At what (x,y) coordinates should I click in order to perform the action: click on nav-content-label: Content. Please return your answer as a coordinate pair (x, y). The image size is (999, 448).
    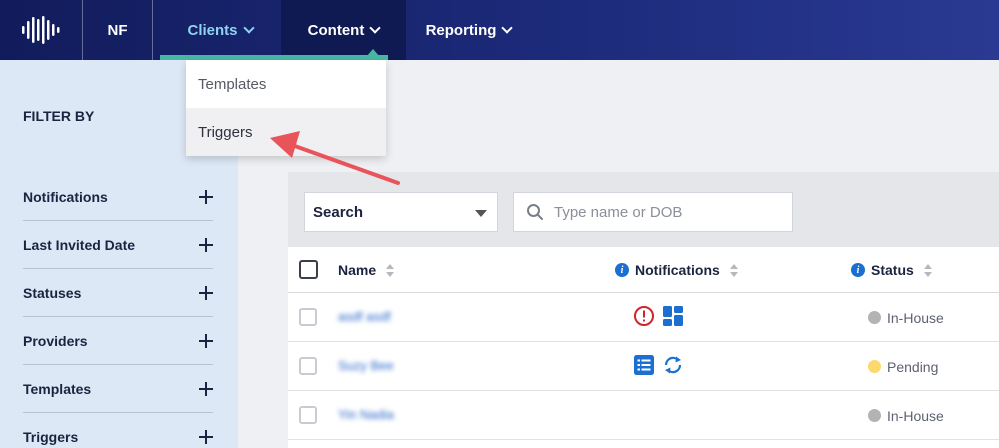
    Looking at the image, I should click on (336, 30).